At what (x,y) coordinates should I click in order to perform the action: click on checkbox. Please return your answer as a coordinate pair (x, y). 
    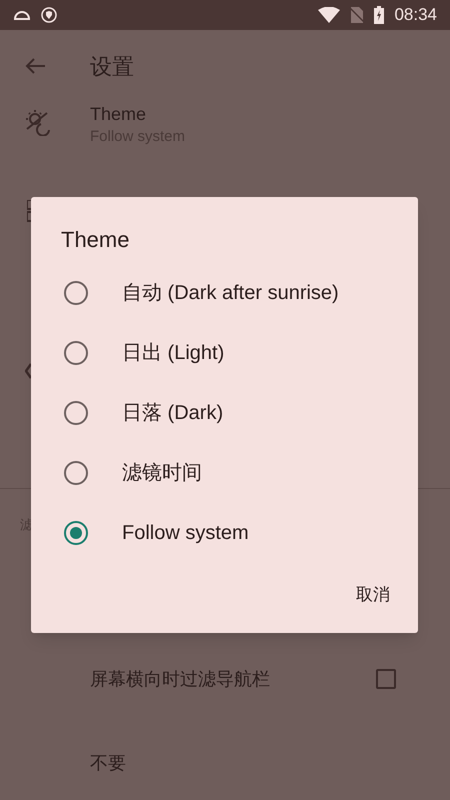
    Looking at the image, I should click on (386, 679).